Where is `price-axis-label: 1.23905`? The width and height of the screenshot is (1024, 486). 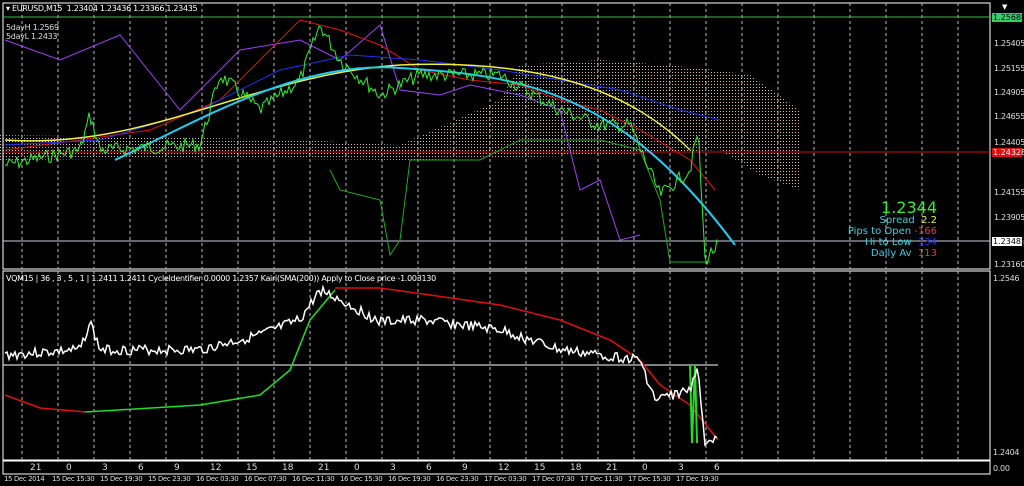
price-axis-label: 1.23905 is located at coordinates (1009, 217).